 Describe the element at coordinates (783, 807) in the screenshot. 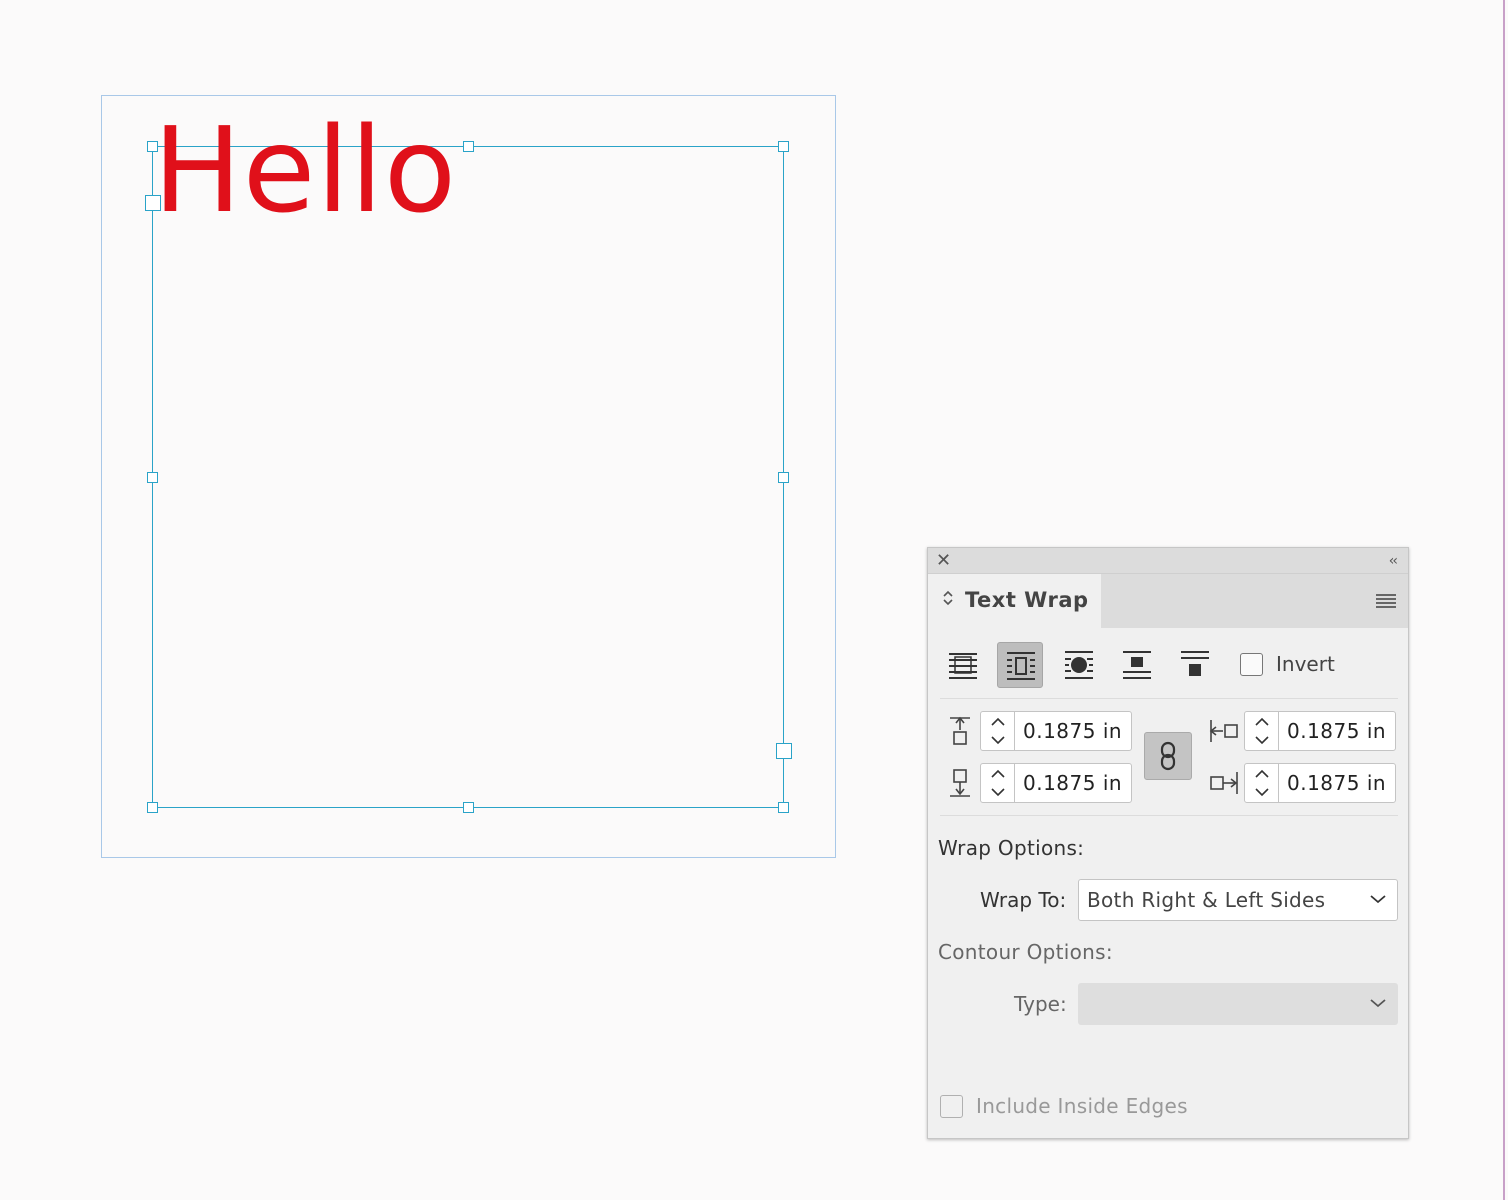

I see `frame-handle-bottom-right` at that location.